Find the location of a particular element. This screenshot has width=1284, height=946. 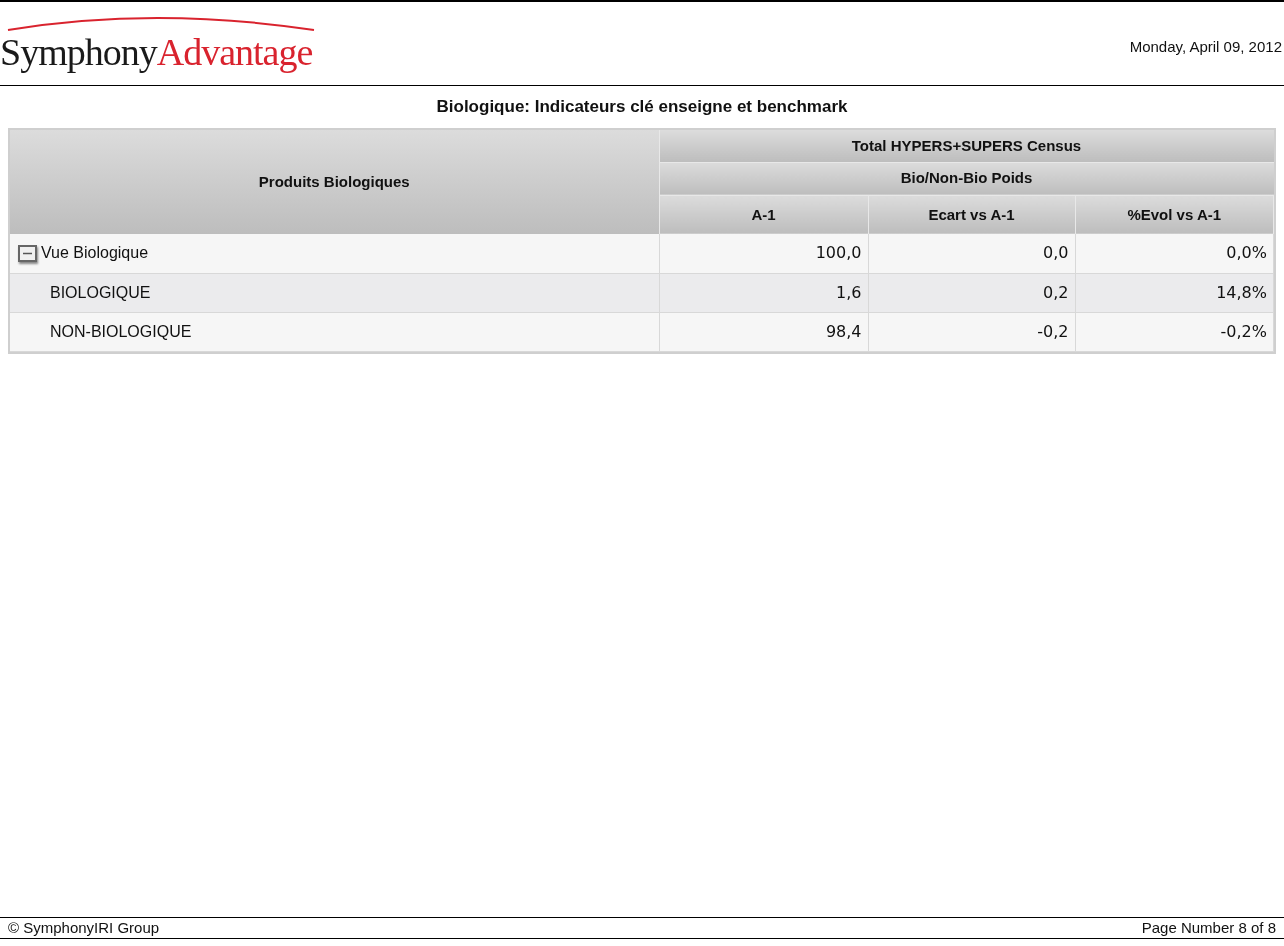

column-header: Total HYPERS+SUPERS Census is located at coordinates (966, 145).